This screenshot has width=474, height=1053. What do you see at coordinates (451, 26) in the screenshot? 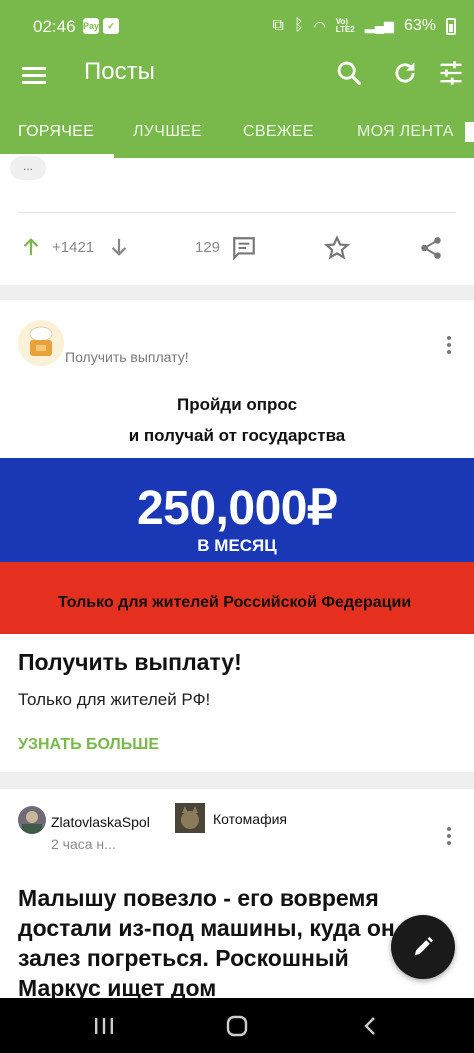
I see `battery-icon` at bounding box center [451, 26].